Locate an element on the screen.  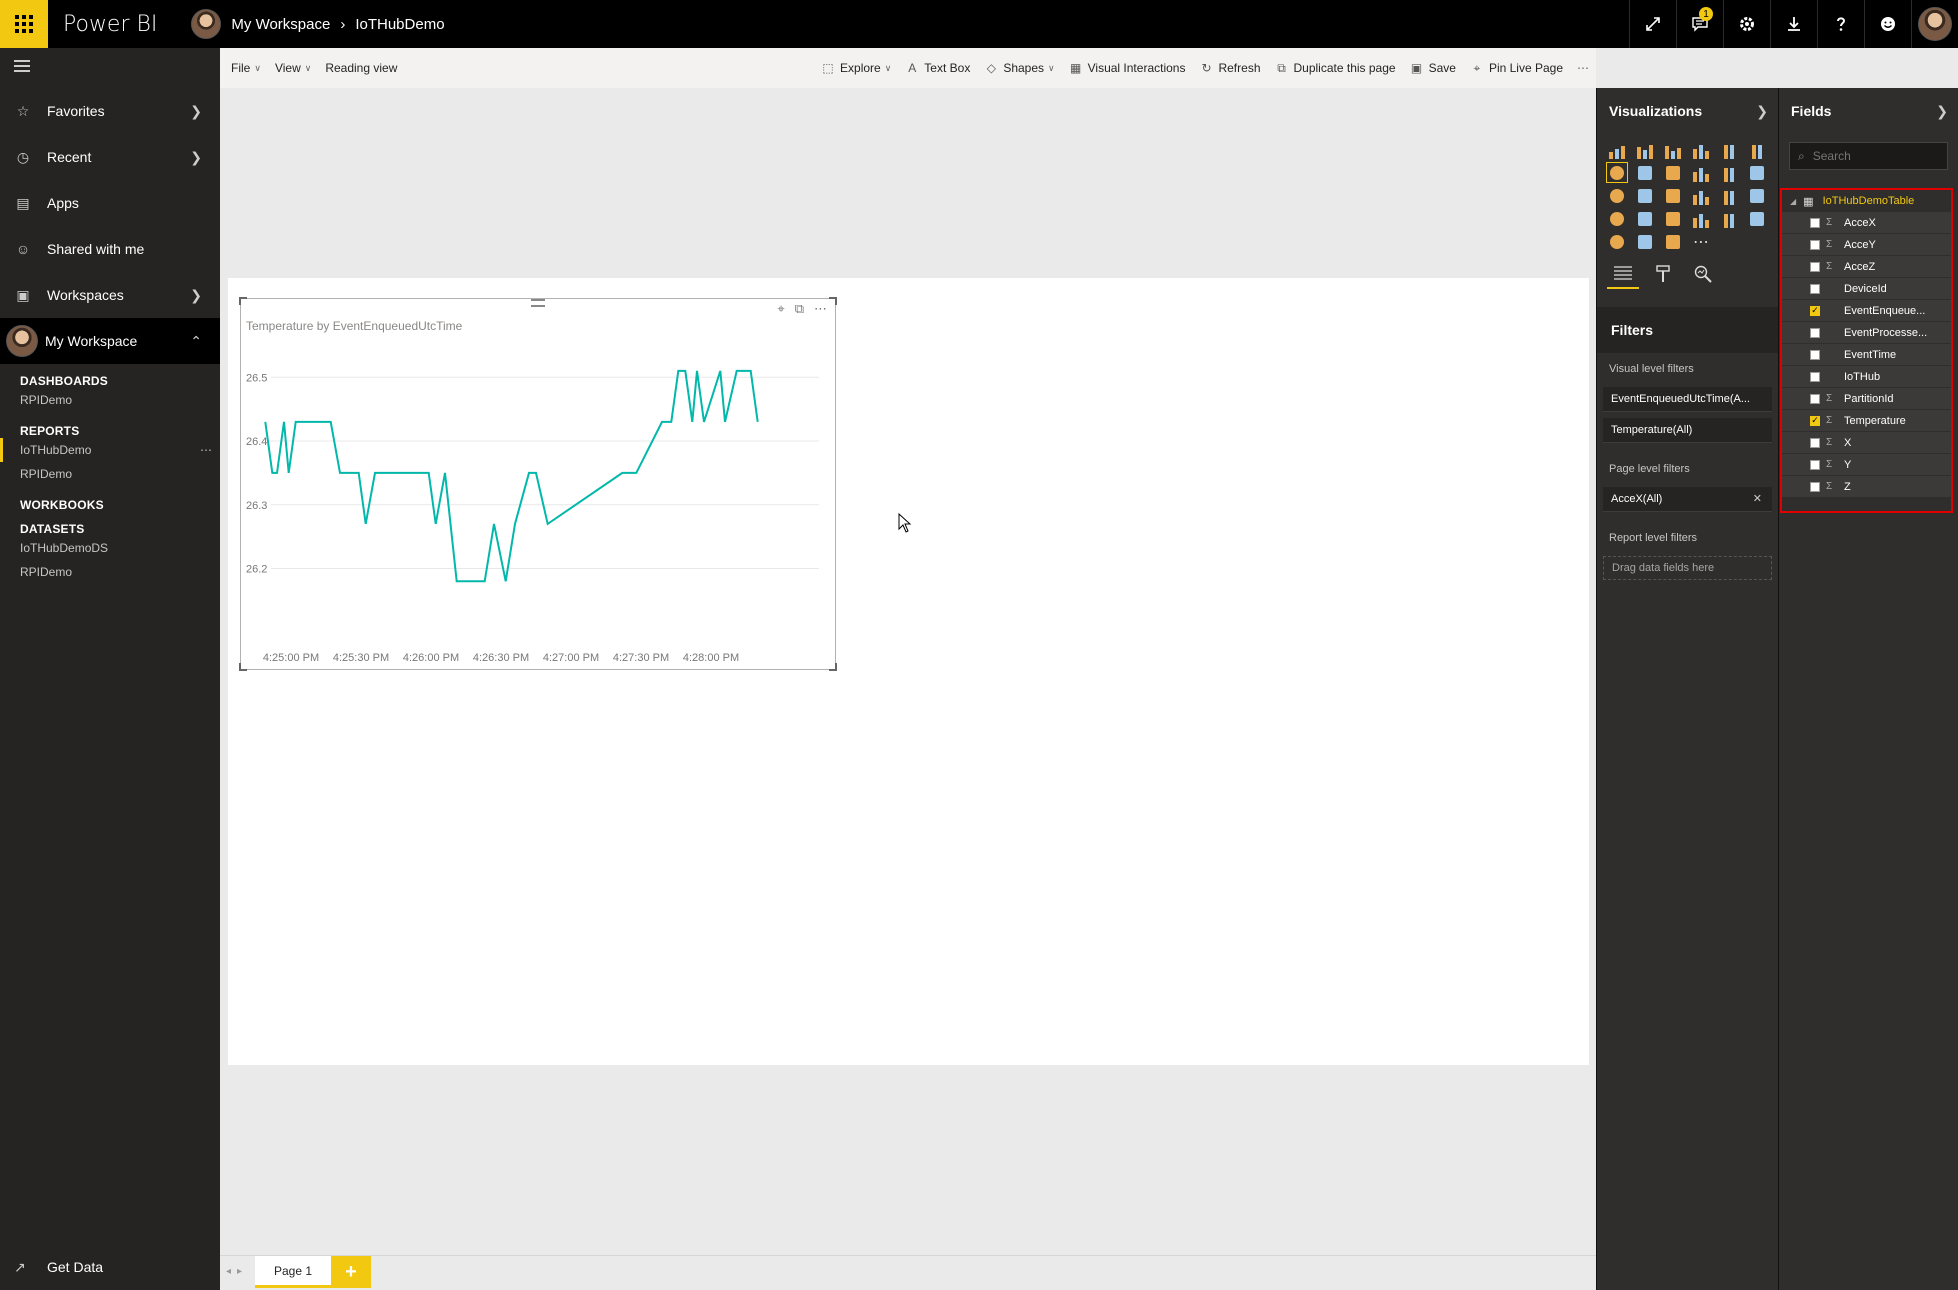
breadcrumb-report: IoTHubDemo is located at coordinates (399, 24).